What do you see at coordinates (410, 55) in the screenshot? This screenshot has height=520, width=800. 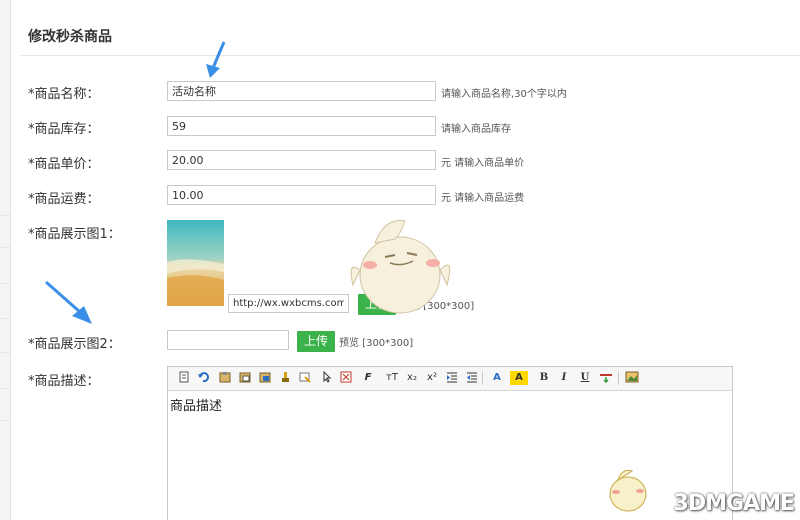 I see `title-divider` at bounding box center [410, 55].